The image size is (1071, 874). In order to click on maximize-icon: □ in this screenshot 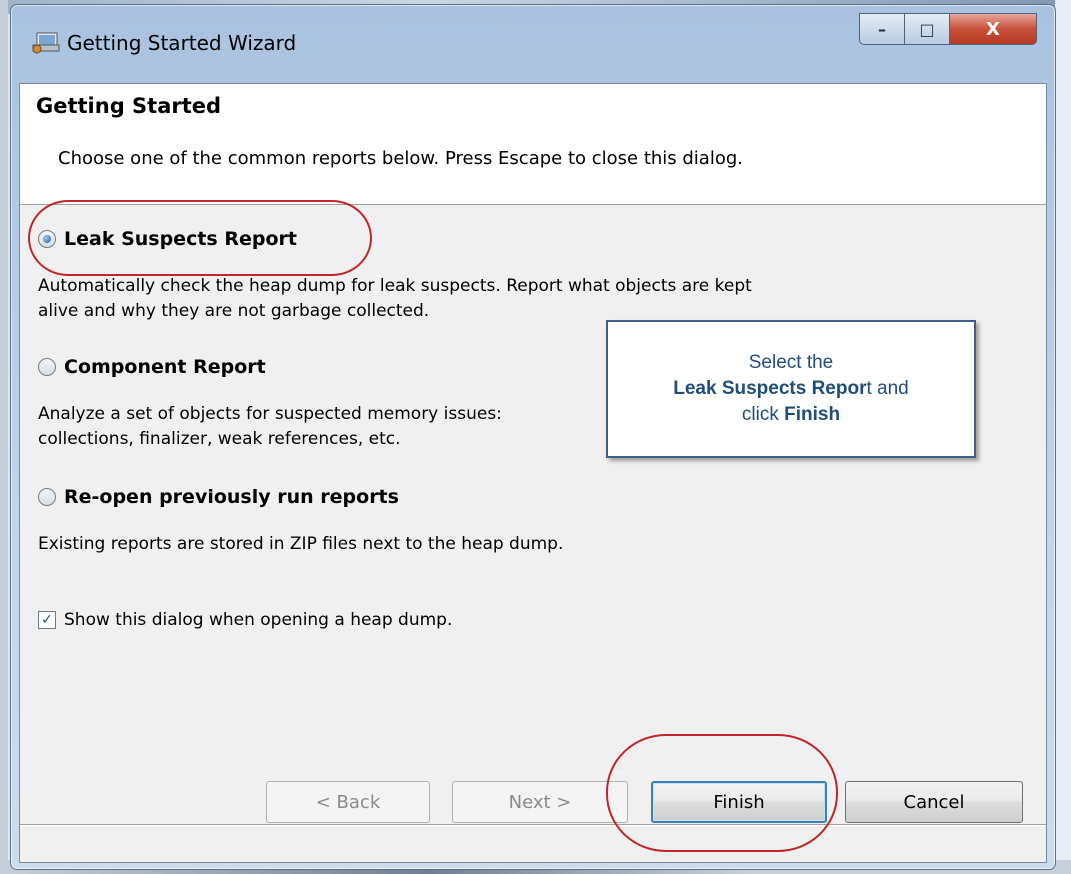, I will do `click(927, 29)`.